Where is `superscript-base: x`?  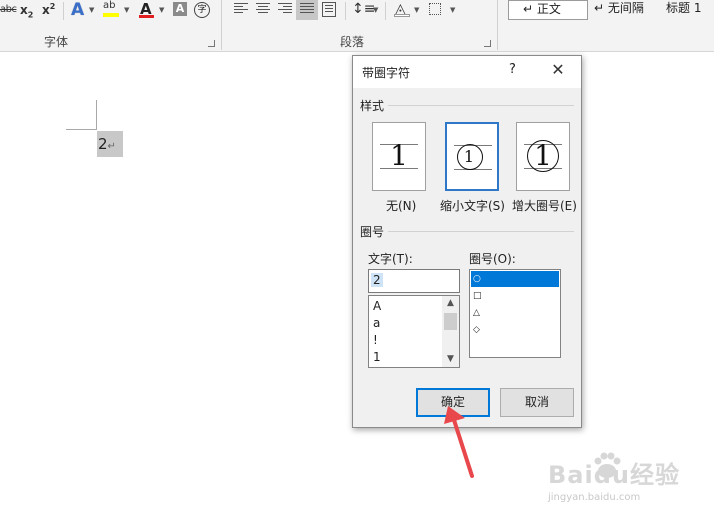 superscript-base: x is located at coordinates (46, 10).